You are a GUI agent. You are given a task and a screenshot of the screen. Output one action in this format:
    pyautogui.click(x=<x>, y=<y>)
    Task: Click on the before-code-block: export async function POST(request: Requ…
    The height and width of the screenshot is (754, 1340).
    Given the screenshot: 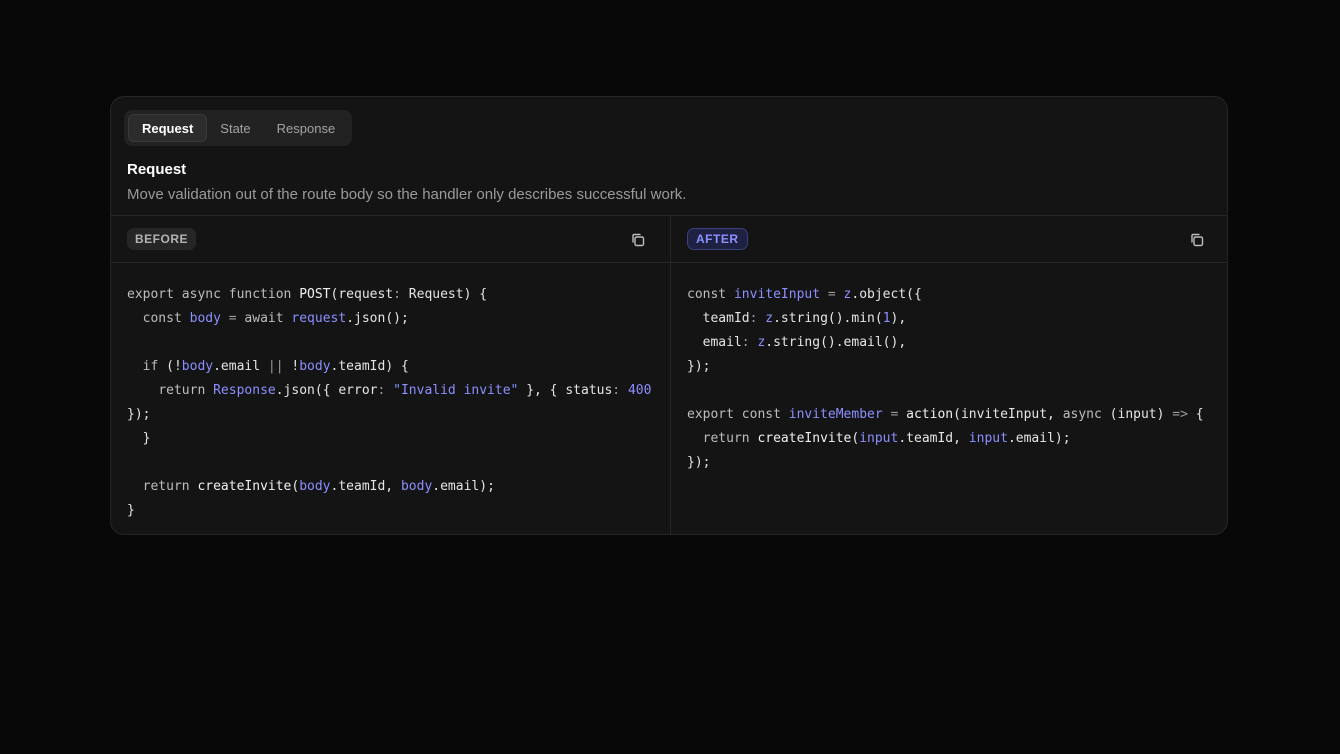 What is the action you would take?
    pyautogui.click(x=389, y=402)
    